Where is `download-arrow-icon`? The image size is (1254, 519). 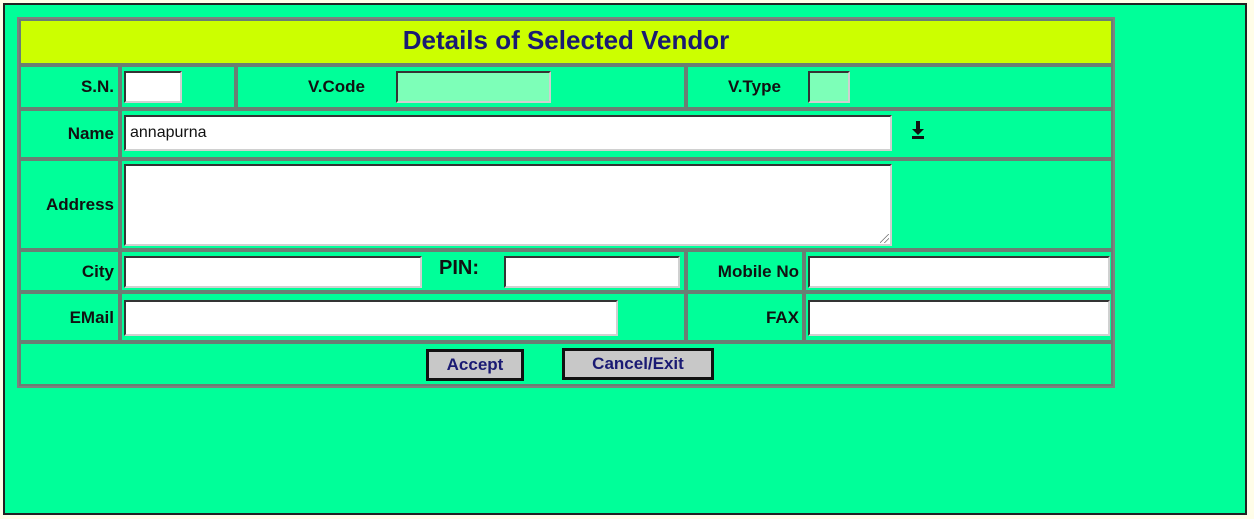 download-arrow-icon is located at coordinates (918, 130).